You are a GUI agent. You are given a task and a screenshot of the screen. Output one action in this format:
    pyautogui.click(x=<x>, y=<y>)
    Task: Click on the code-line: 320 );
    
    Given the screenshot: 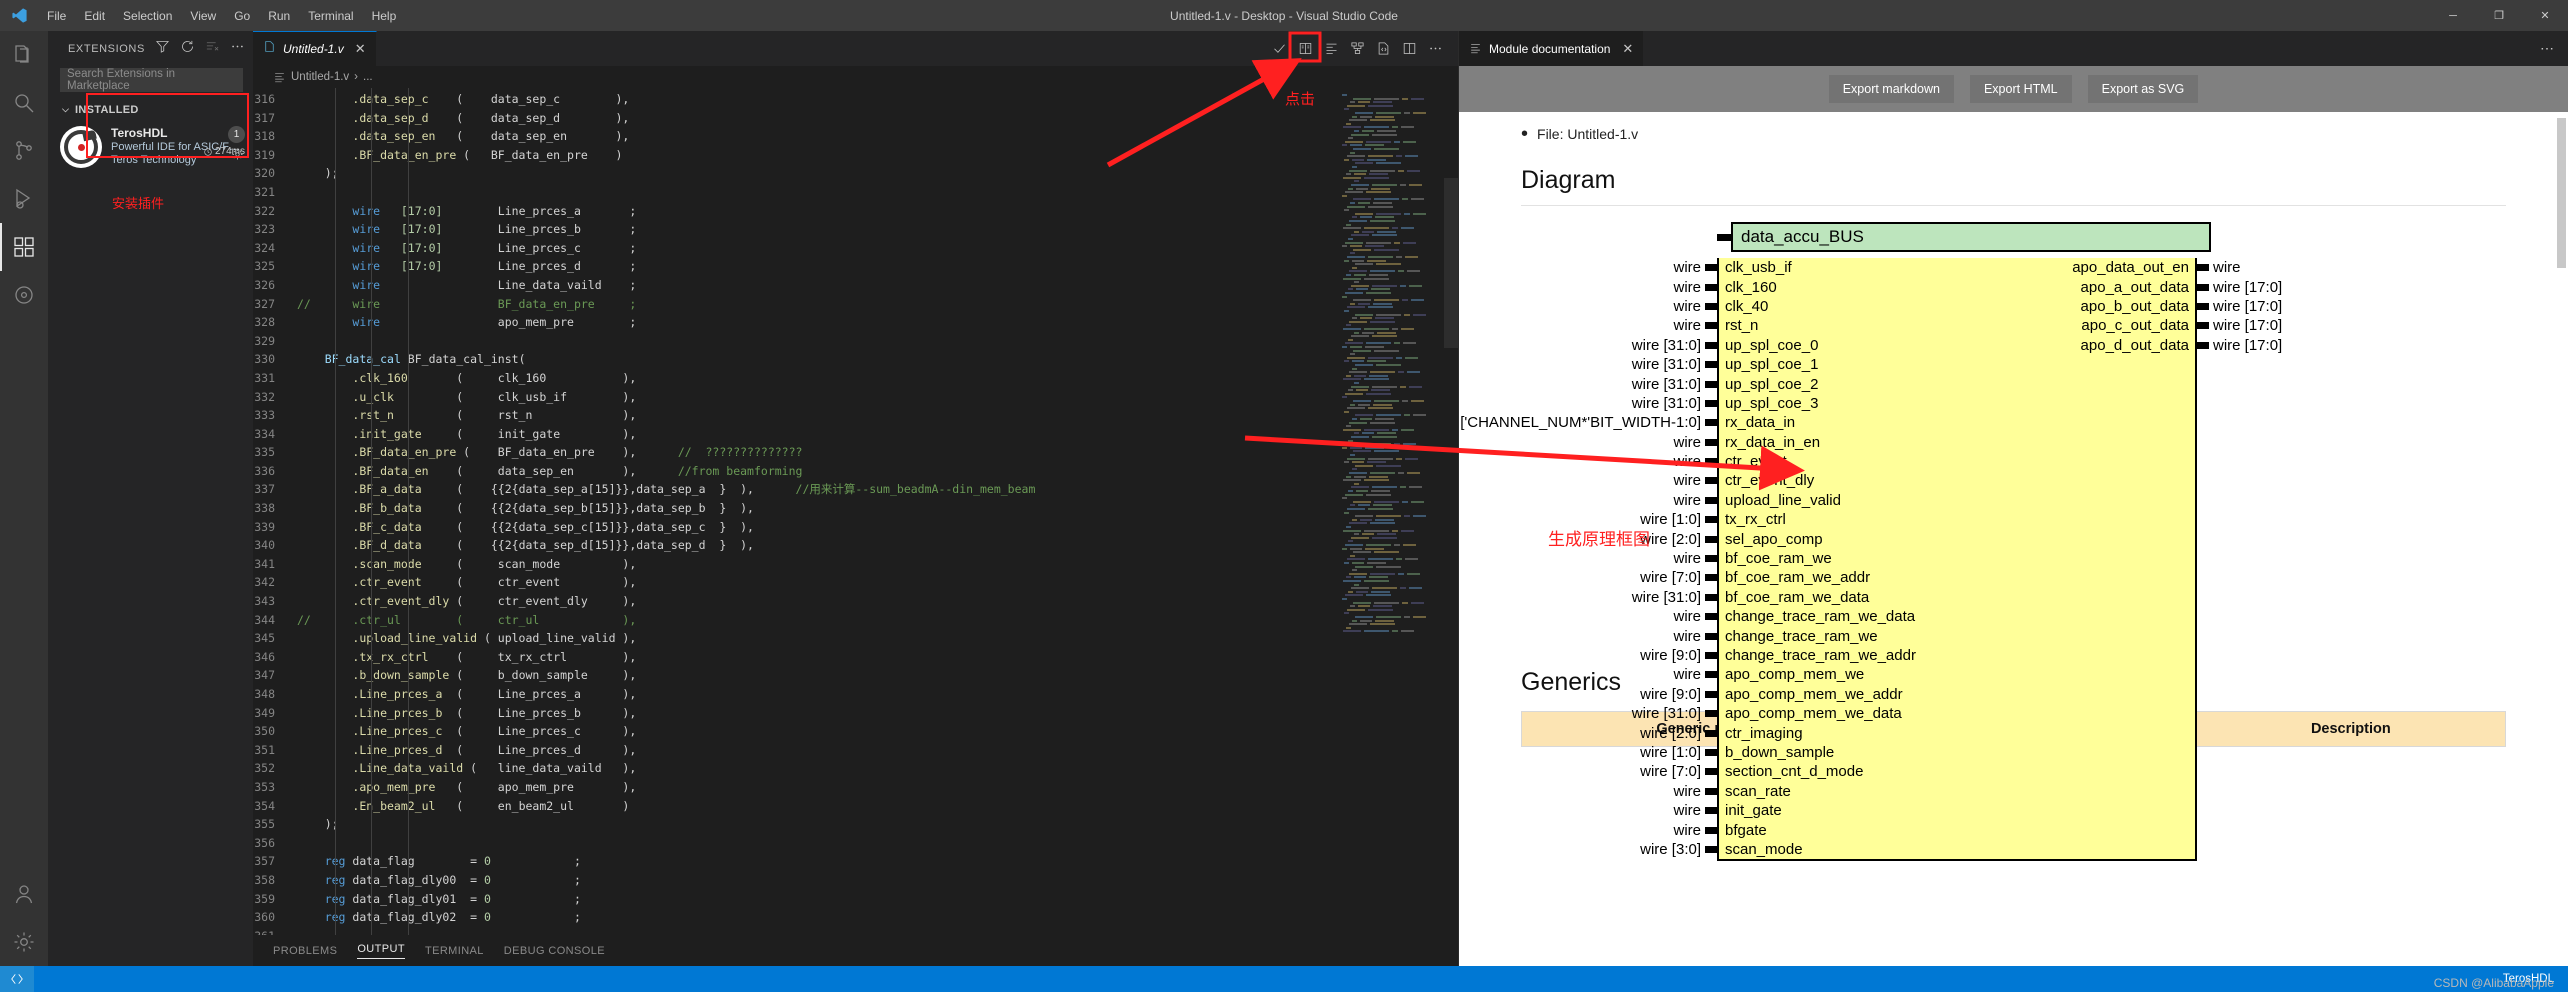 What is the action you would take?
    pyautogui.click(x=795, y=173)
    